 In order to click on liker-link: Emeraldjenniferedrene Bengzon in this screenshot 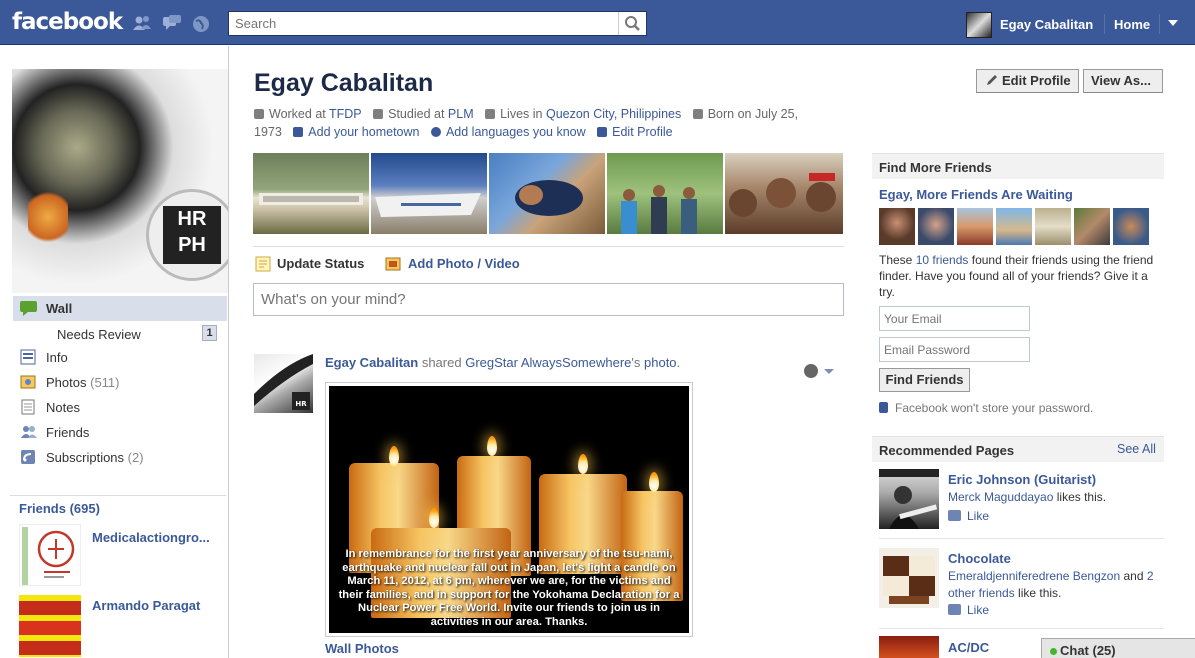, I will do `click(1034, 576)`.